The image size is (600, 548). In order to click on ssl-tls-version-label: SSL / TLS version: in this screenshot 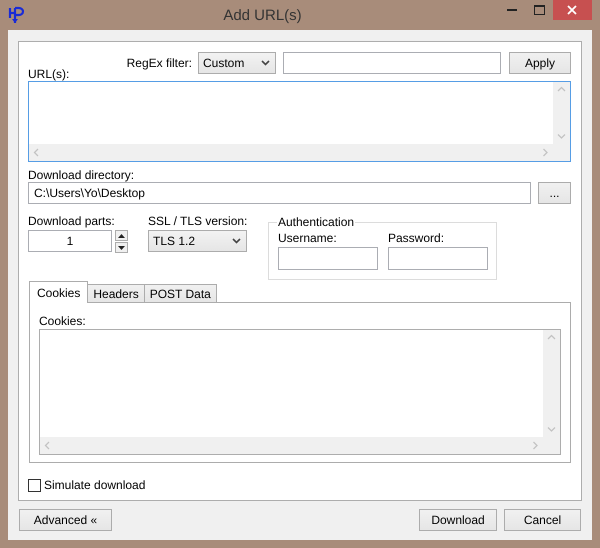, I will do `click(198, 221)`.